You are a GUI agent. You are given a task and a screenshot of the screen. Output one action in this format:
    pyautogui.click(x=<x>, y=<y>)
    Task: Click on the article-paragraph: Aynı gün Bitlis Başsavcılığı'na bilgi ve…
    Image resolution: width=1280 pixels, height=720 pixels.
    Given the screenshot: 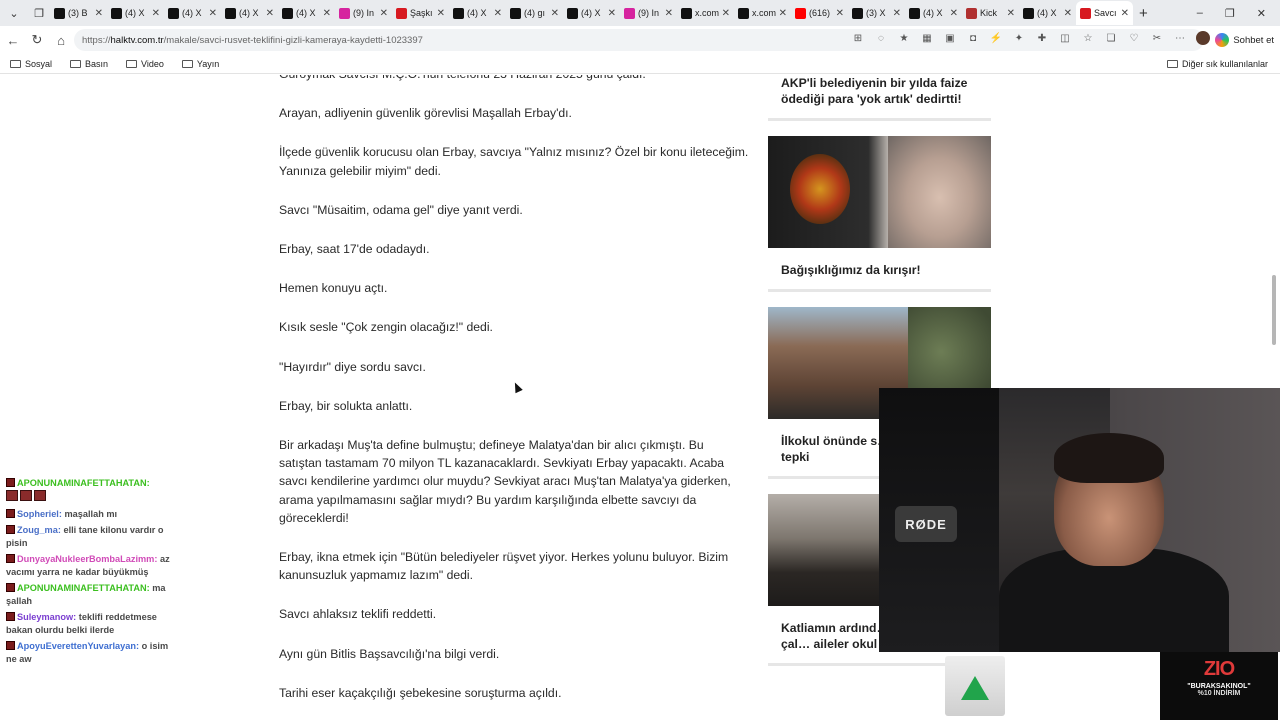 What is the action you would take?
    pyautogui.click(x=389, y=653)
    